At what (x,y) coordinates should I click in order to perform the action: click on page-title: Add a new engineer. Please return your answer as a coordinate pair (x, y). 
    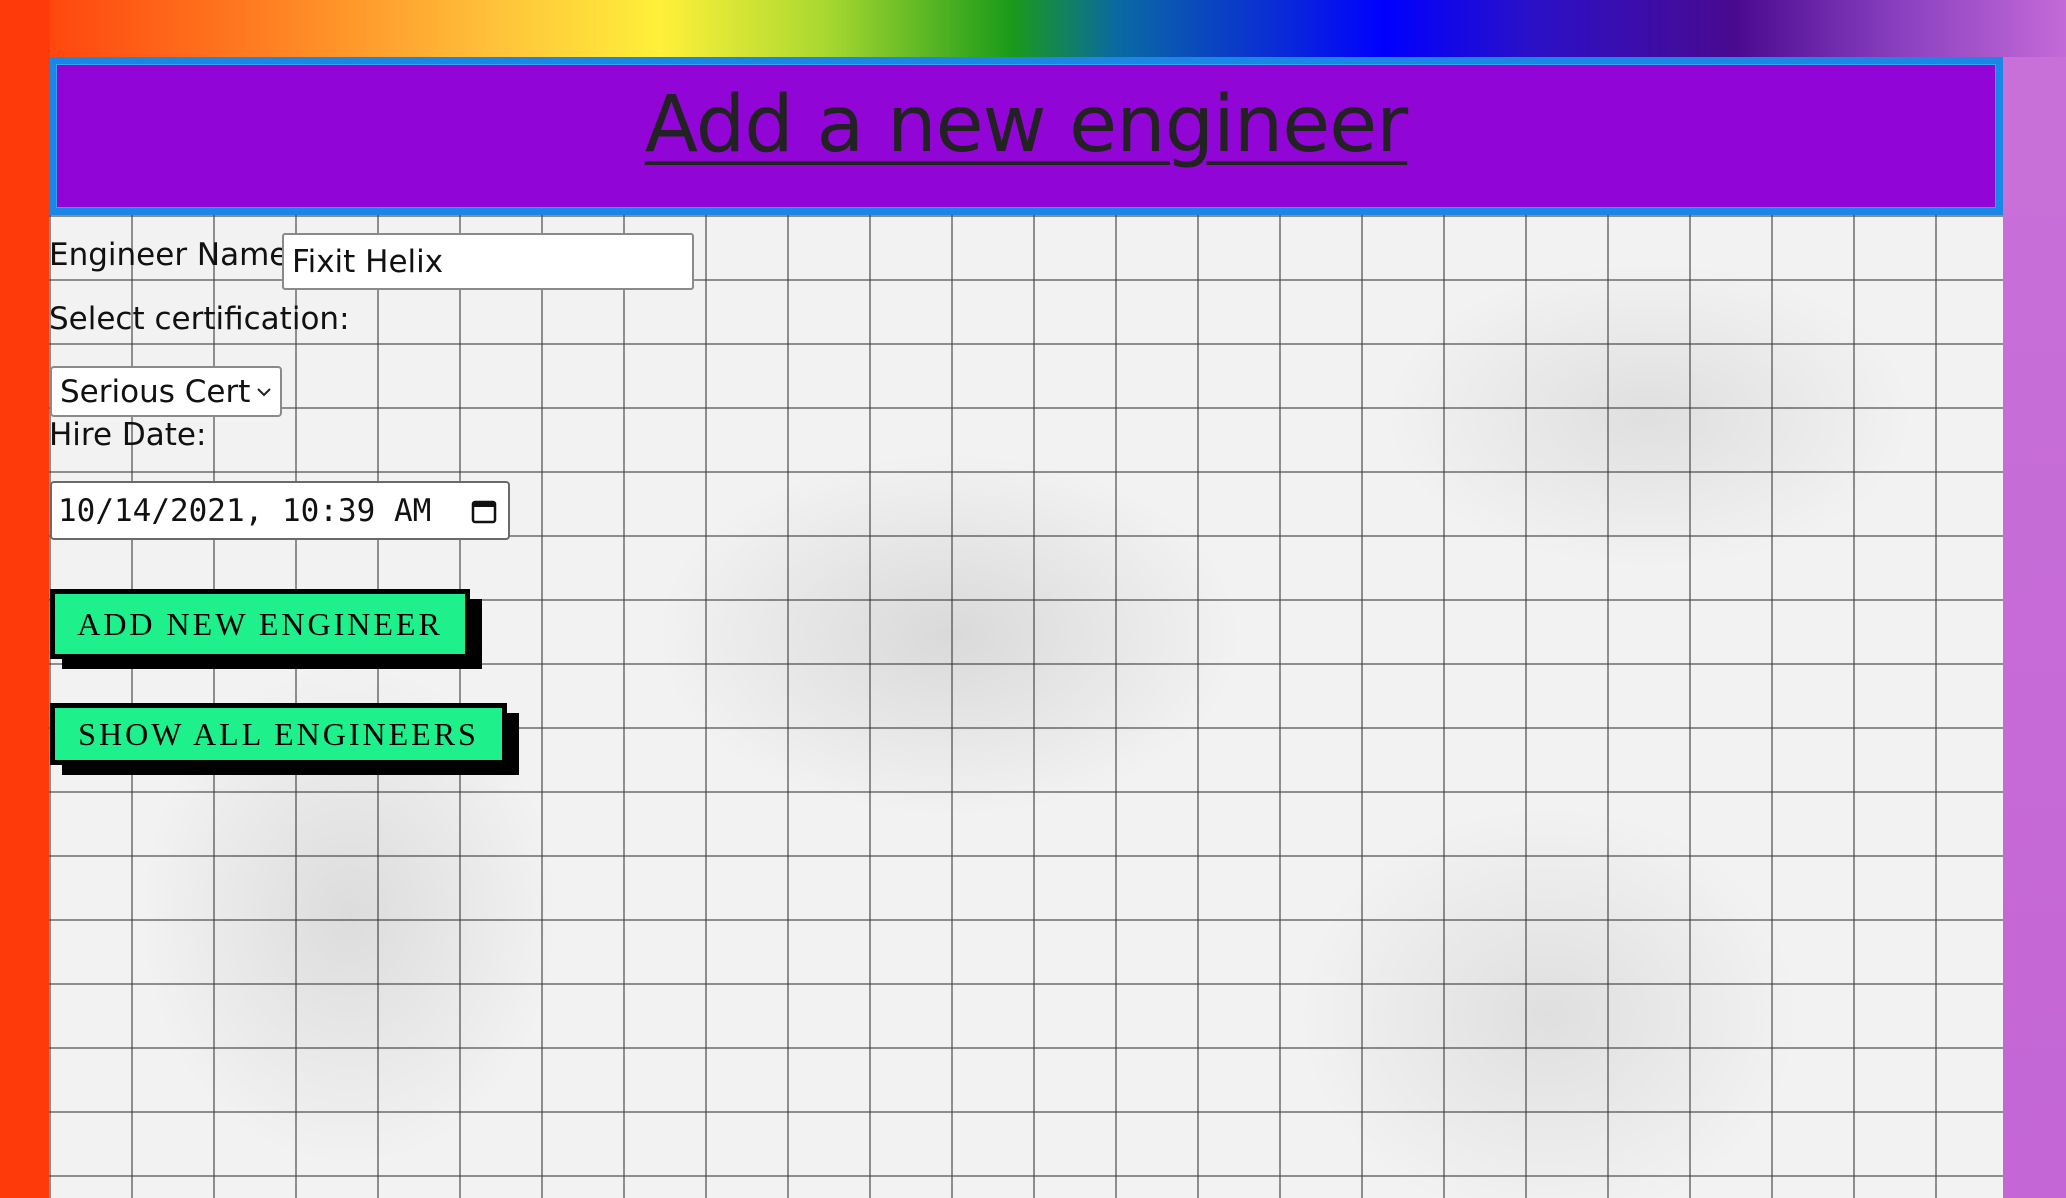
    Looking at the image, I should click on (1026, 125).